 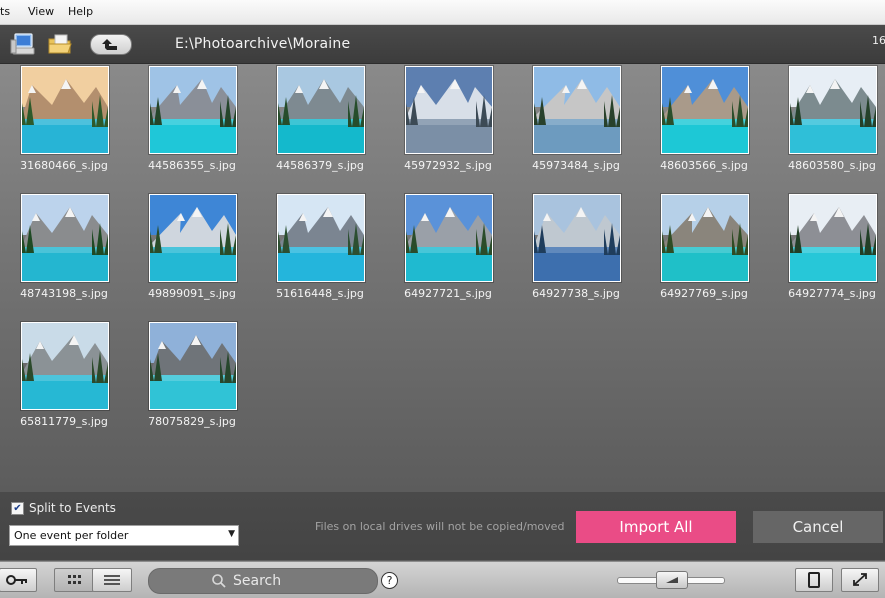 What do you see at coordinates (320, 293) in the screenshot?
I see `photo-filename: 51616448_s.jpg` at bounding box center [320, 293].